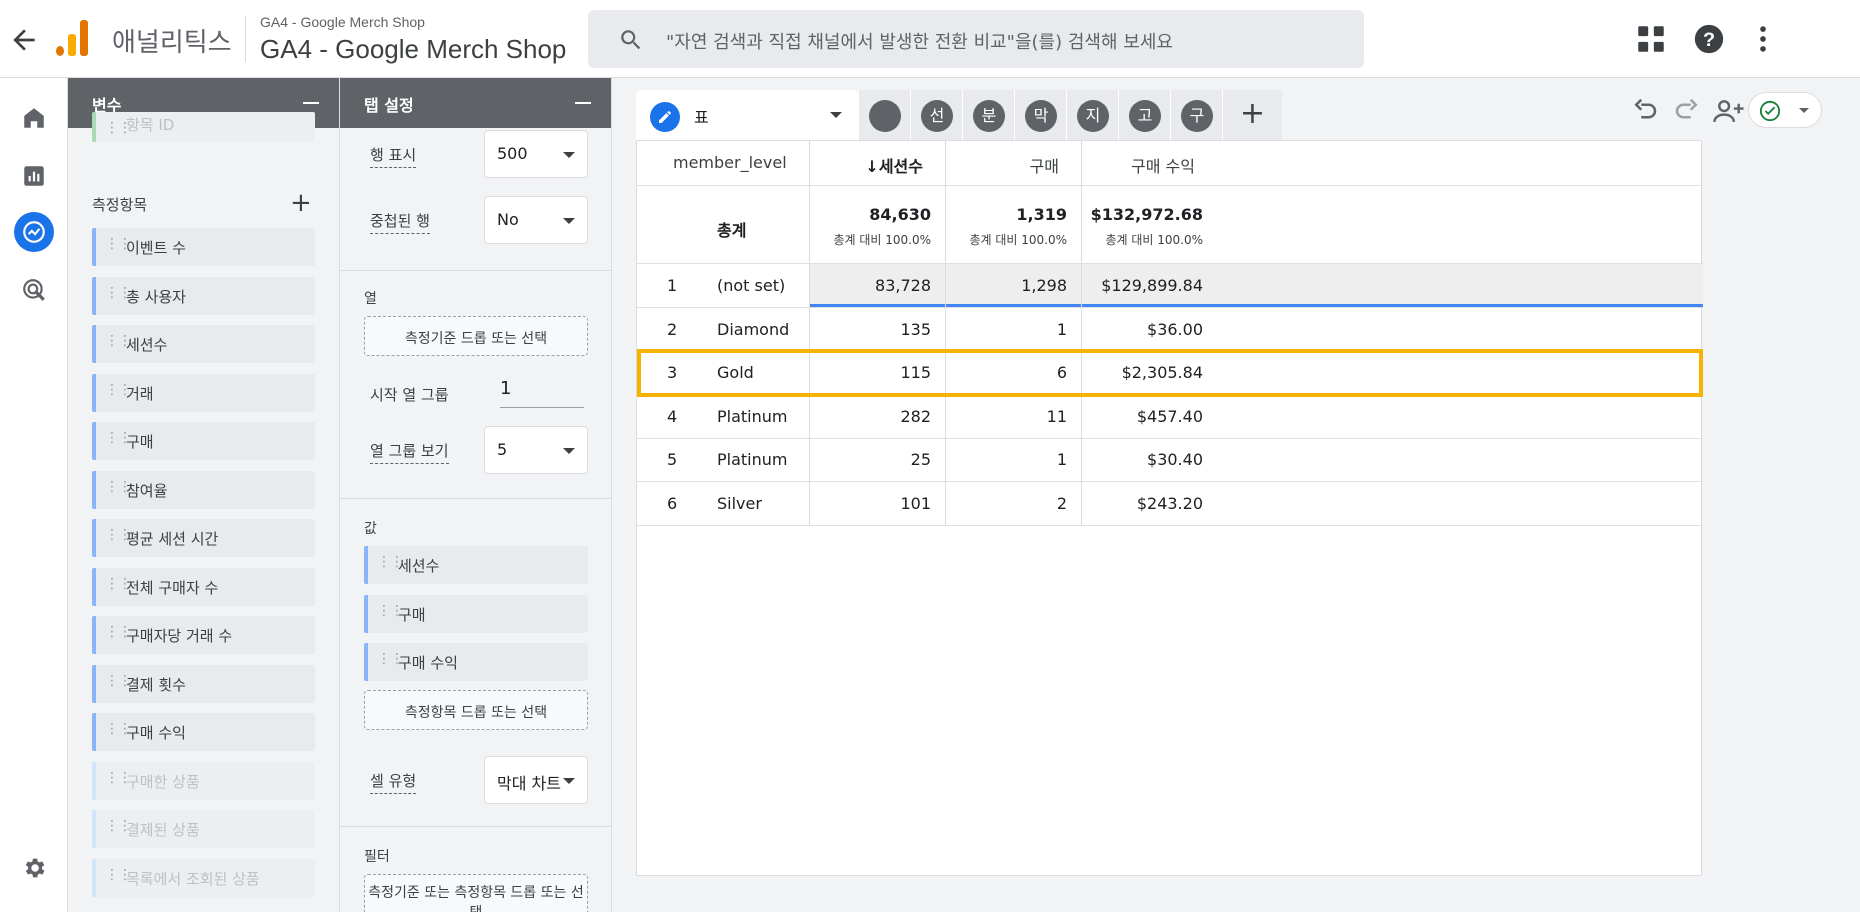 This screenshot has width=1860, height=912. I want to click on metric-chip: ⋮⋮ 구매 수익, so click(203, 732).